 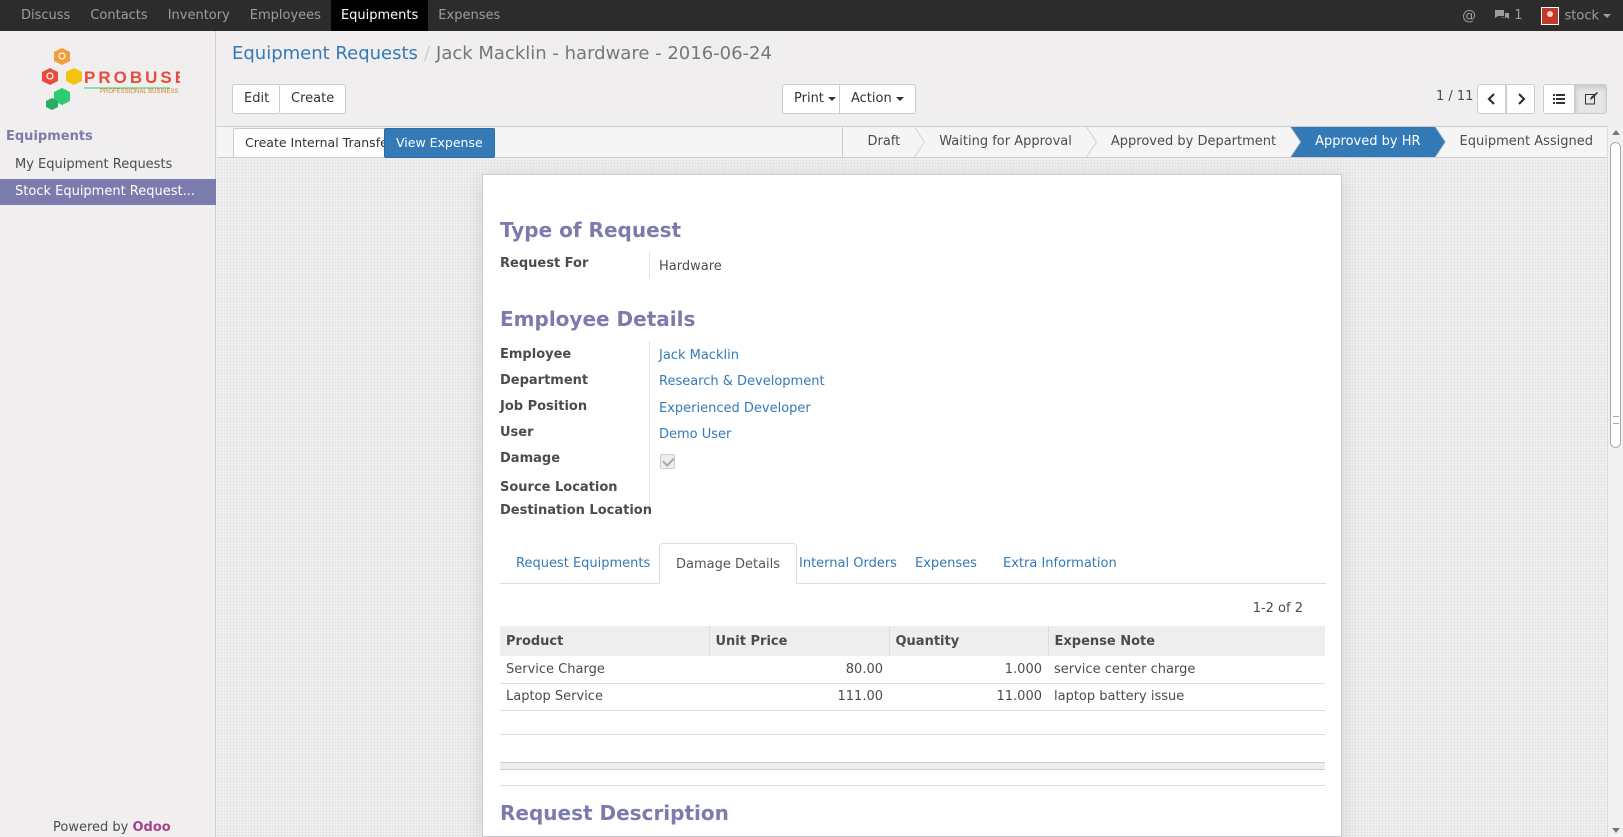 I want to click on action-dropdown: Action, so click(x=877, y=99).